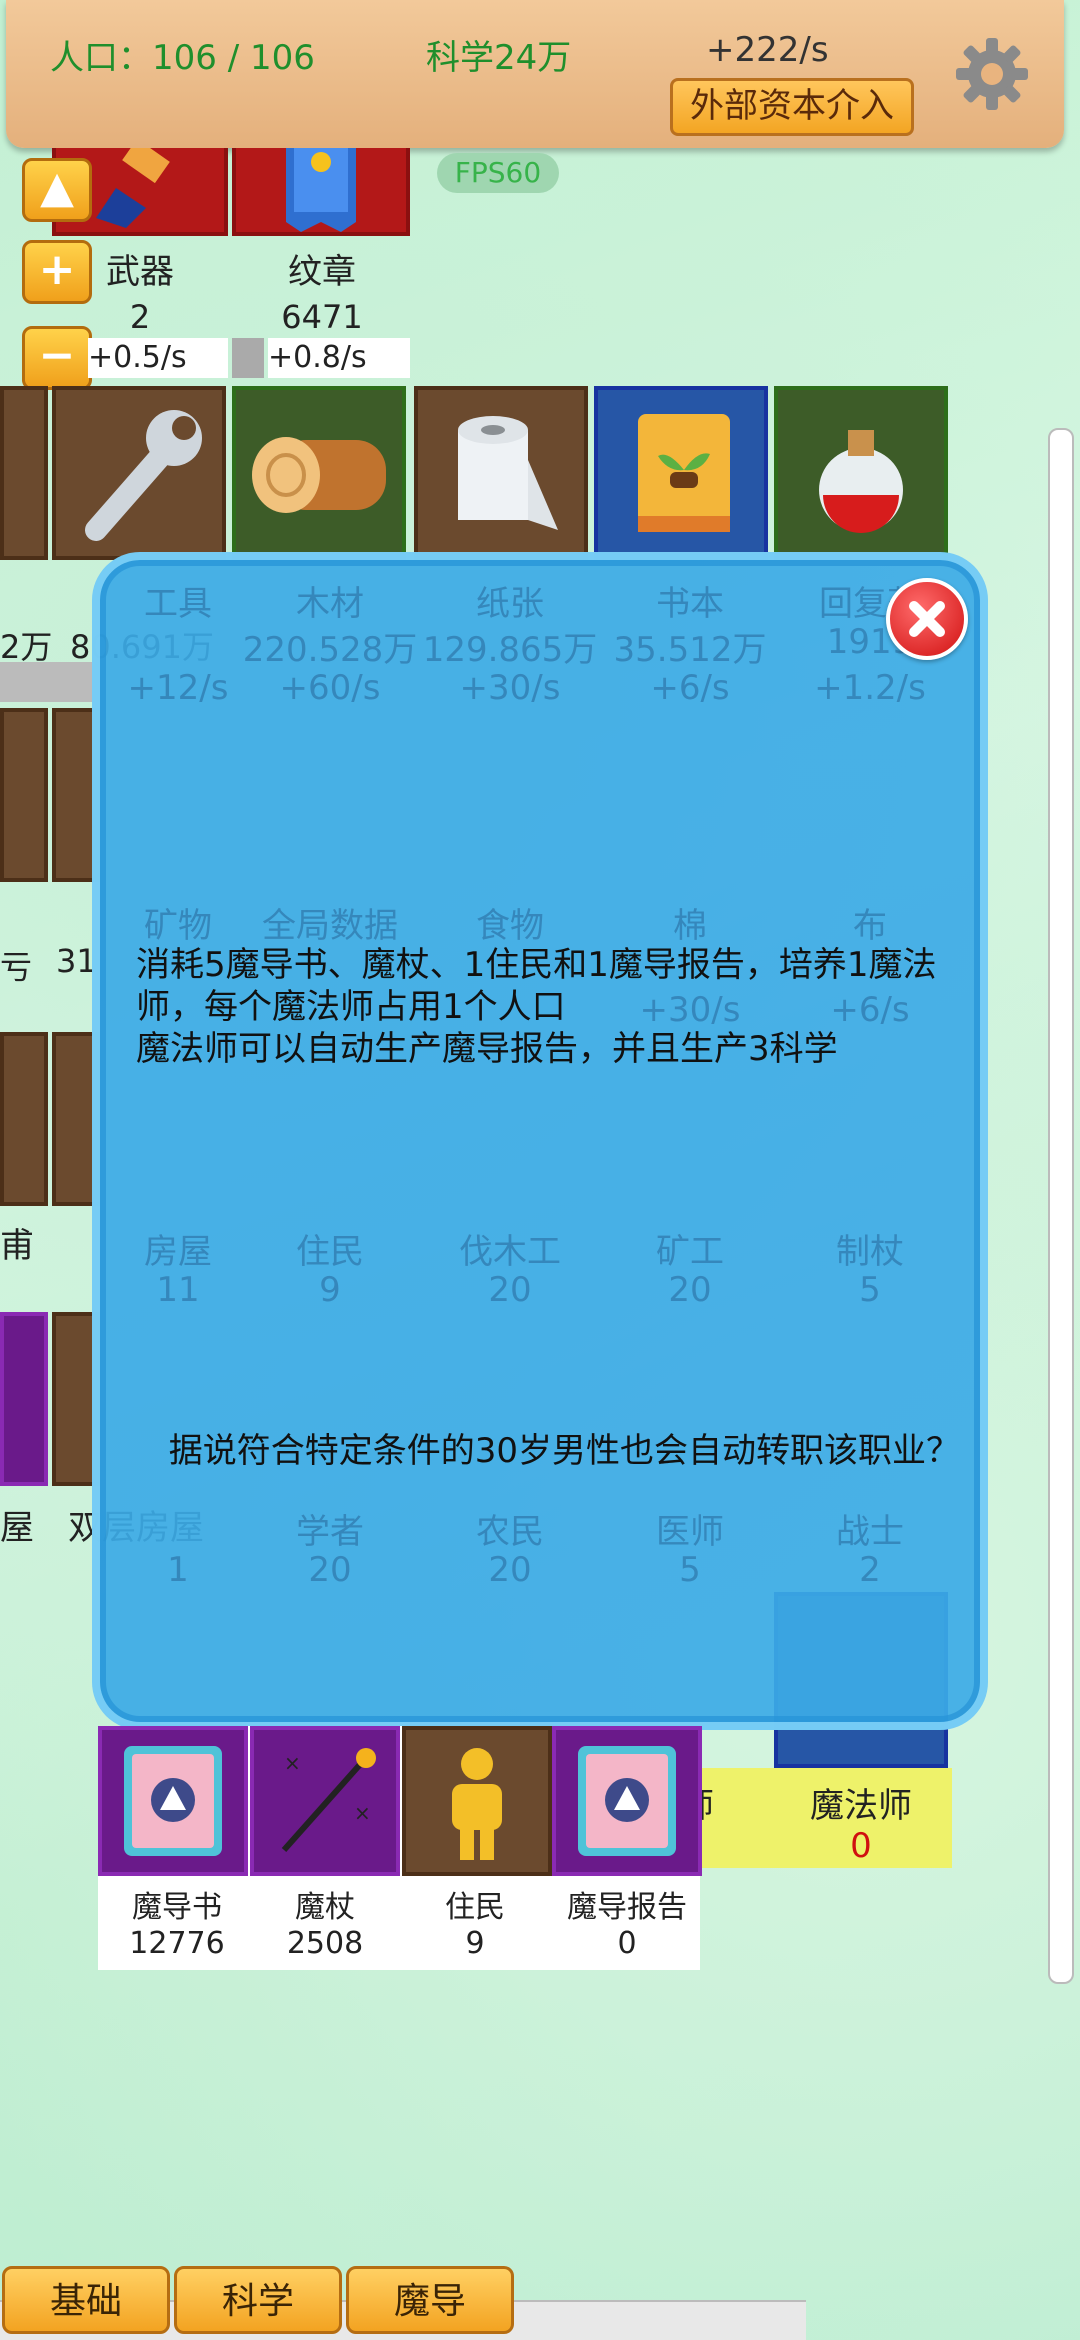 Image resolution: width=1080 pixels, height=2340 pixels. I want to click on tool-tile, so click(139, 473).